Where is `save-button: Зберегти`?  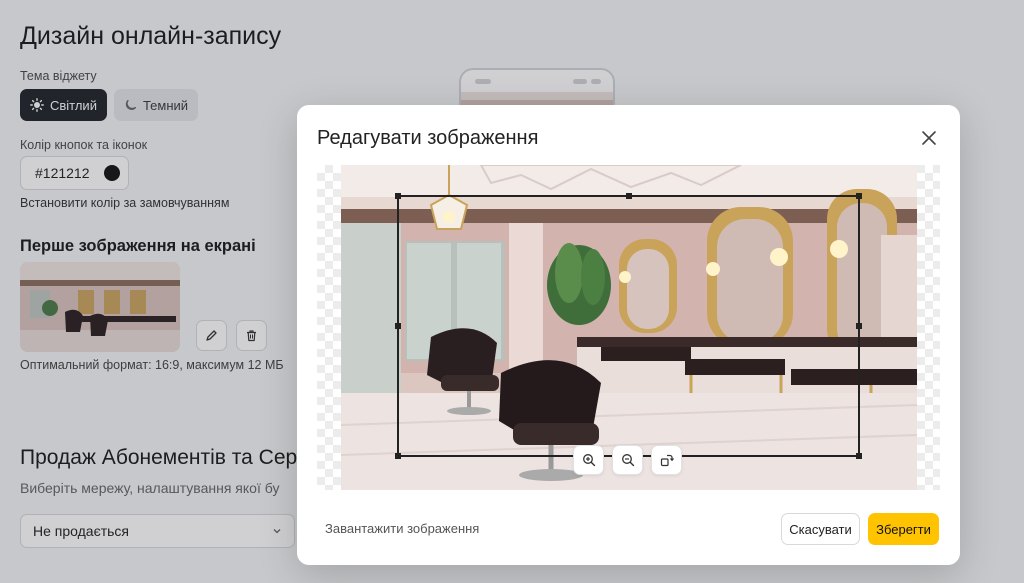 save-button: Зберегти is located at coordinates (903, 529).